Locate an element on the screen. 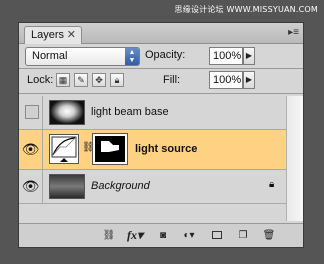 Image resolution: width=324 pixels, height=264 pixels. lock-pixels-icon: ✎ is located at coordinates (81, 80).